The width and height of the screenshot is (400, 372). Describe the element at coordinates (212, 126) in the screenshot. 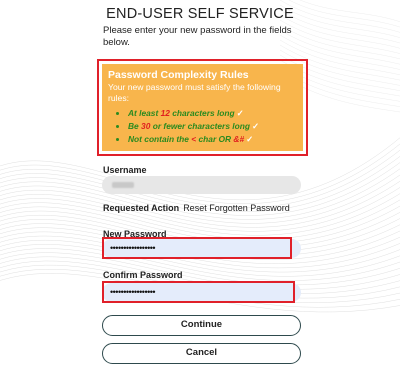

I see `rule-max-length: Be 30 or fewer characters long✓` at that location.